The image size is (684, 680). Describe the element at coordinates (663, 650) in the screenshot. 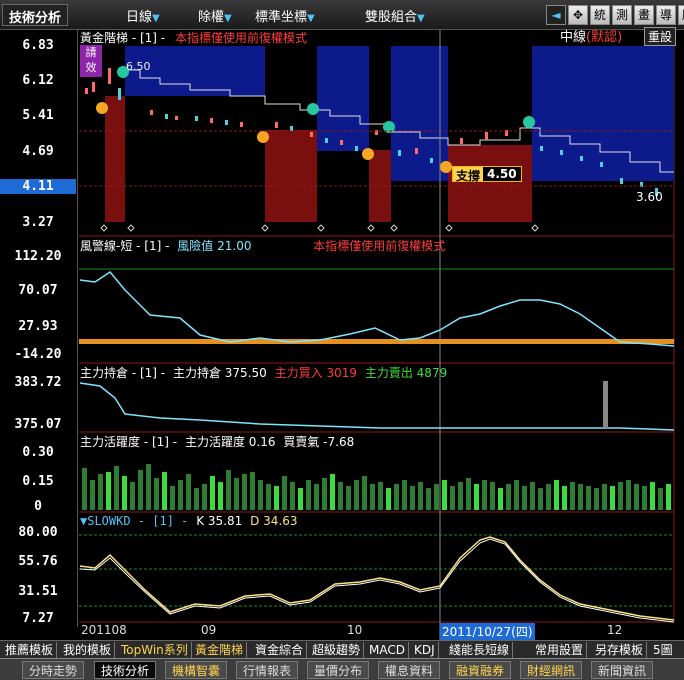

I see `tab-five-charts: 5圖` at that location.